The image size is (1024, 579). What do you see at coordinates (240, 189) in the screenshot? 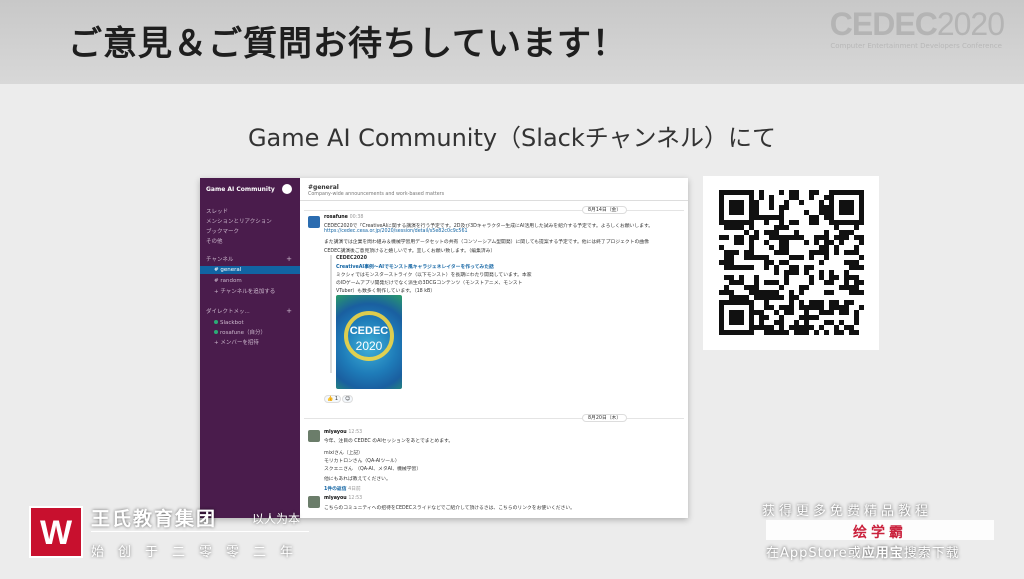
I see `workspace-name: Game AI Community` at bounding box center [240, 189].